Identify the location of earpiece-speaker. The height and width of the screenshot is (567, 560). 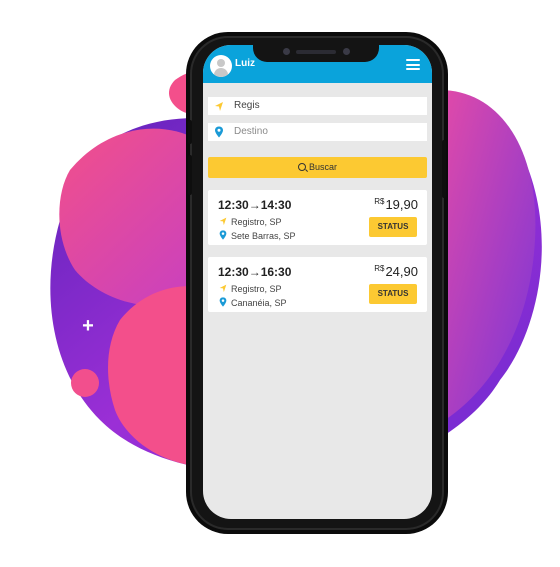
(316, 52).